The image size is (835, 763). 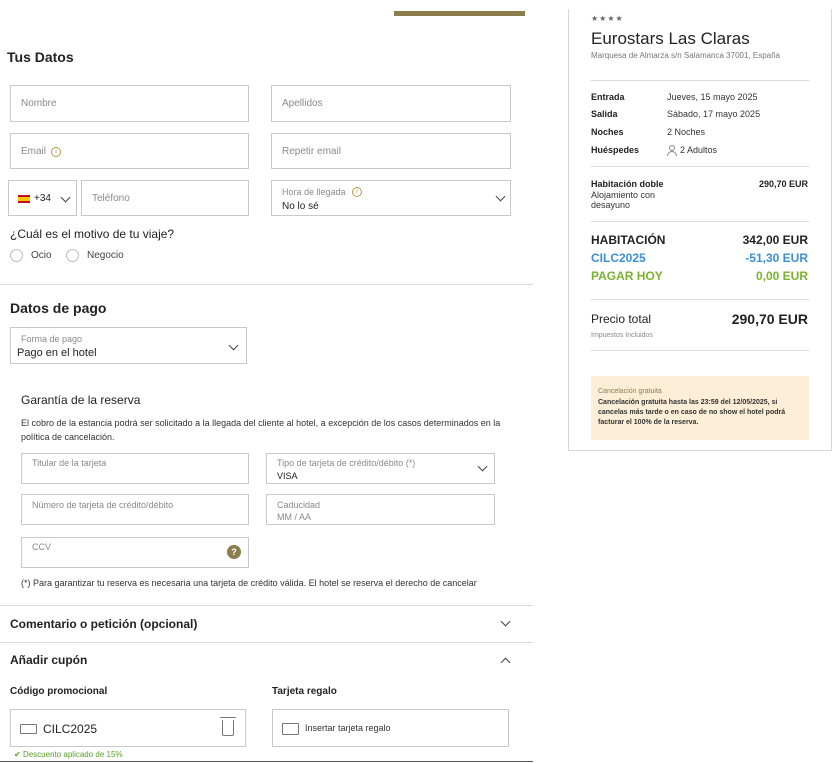 I want to click on numero-tarjeta-field: Número de tarjeta de crédito/débito, so click(x=135, y=509).